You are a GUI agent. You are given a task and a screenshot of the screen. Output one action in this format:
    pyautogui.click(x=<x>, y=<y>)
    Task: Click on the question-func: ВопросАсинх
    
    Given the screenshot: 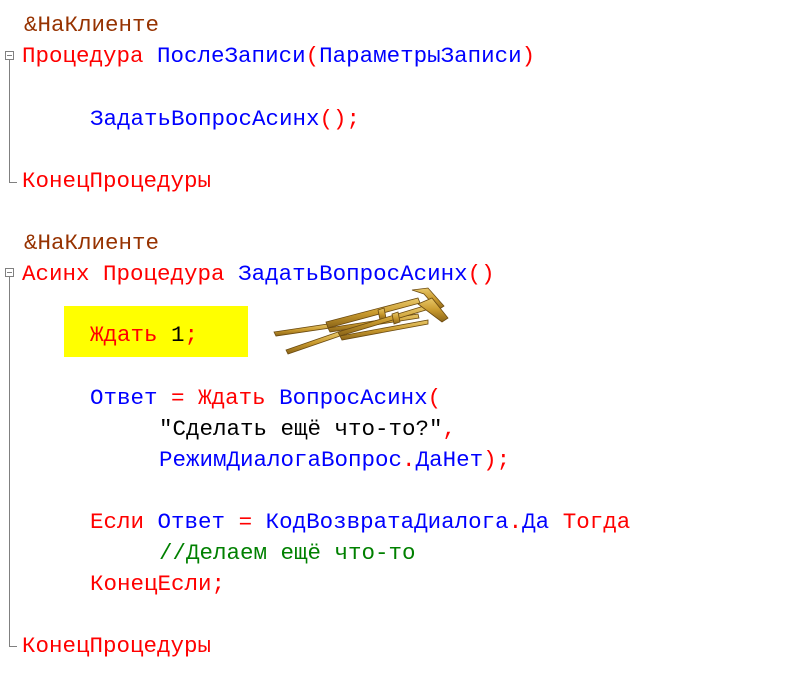 What is the action you would take?
    pyautogui.click(x=353, y=398)
    